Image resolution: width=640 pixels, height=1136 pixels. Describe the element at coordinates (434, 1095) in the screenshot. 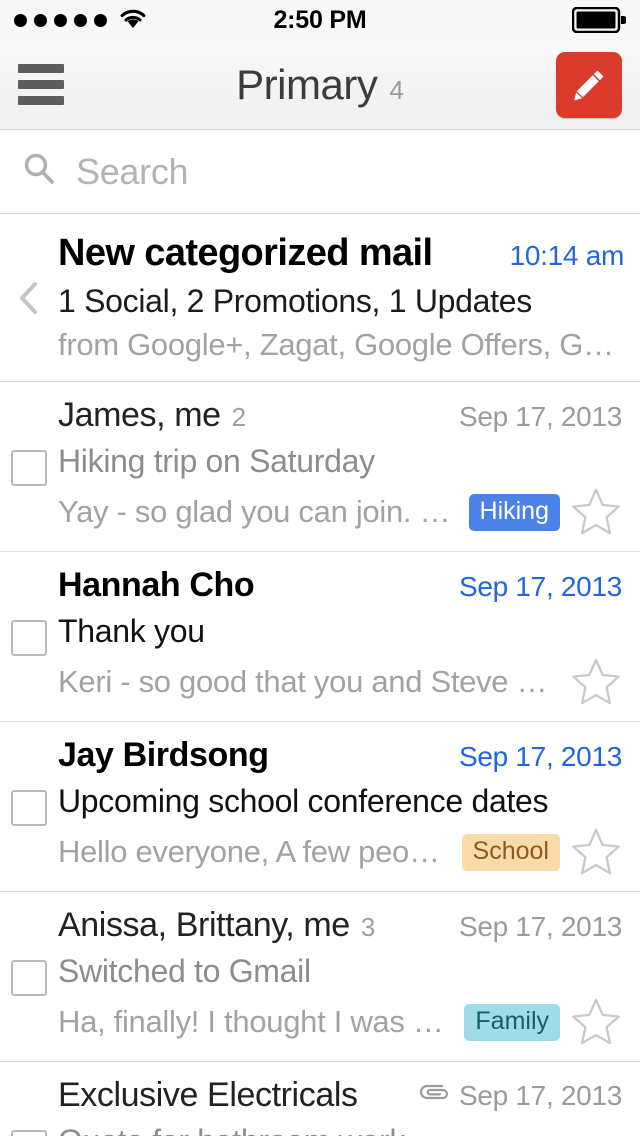

I see `attachment-paperclip-icon` at that location.